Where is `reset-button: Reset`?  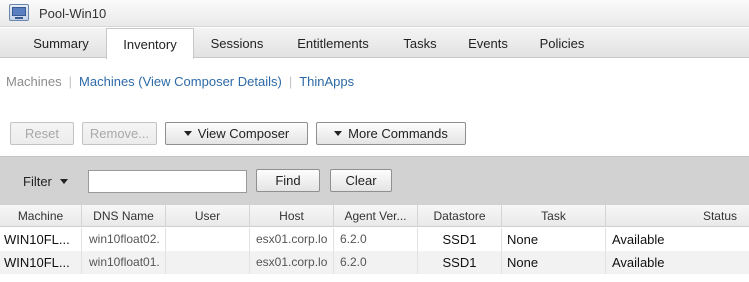
reset-button: Reset is located at coordinates (42, 133).